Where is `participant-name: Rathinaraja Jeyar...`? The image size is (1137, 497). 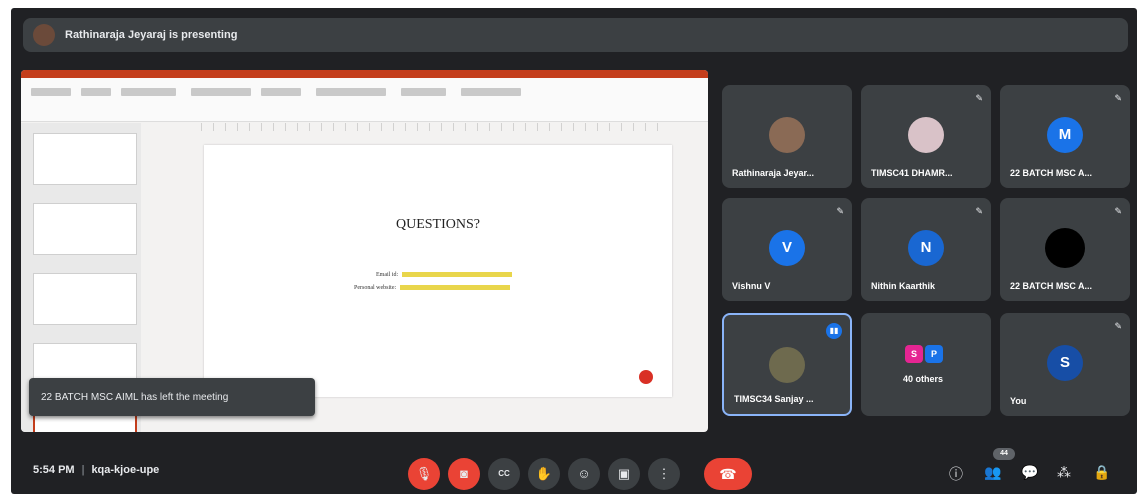 participant-name: Rathinaraja Jeyar... is located at coordinates (773, 173).